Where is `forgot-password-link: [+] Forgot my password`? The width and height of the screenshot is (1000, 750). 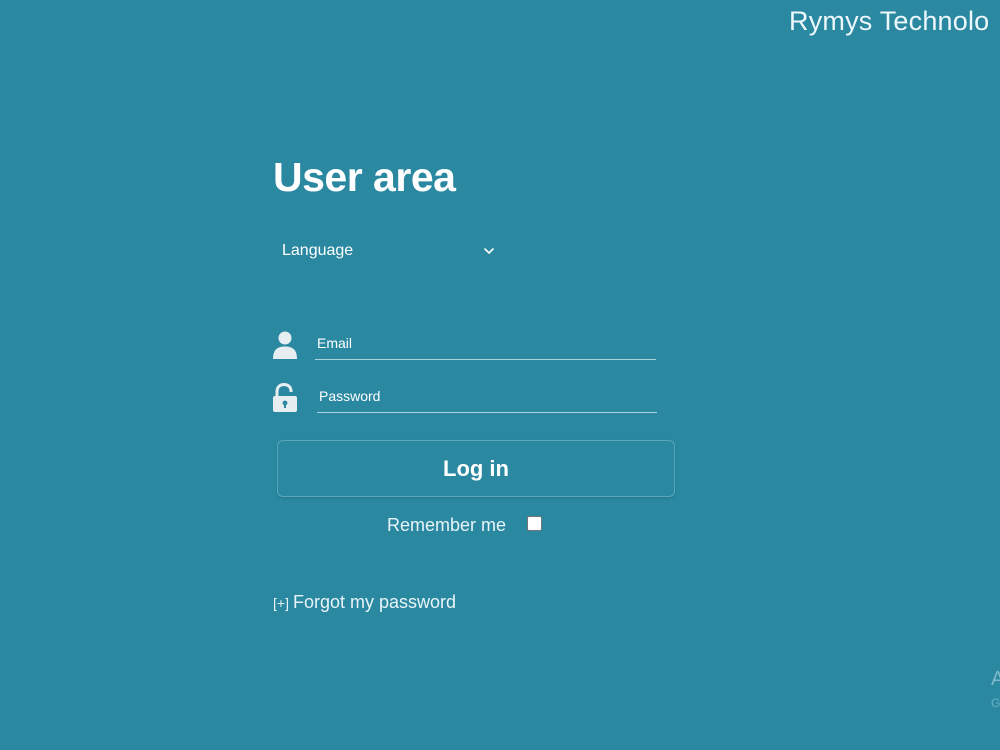 forgot-password-link: [+] Forgot my password is located at coordinates (364, 602).